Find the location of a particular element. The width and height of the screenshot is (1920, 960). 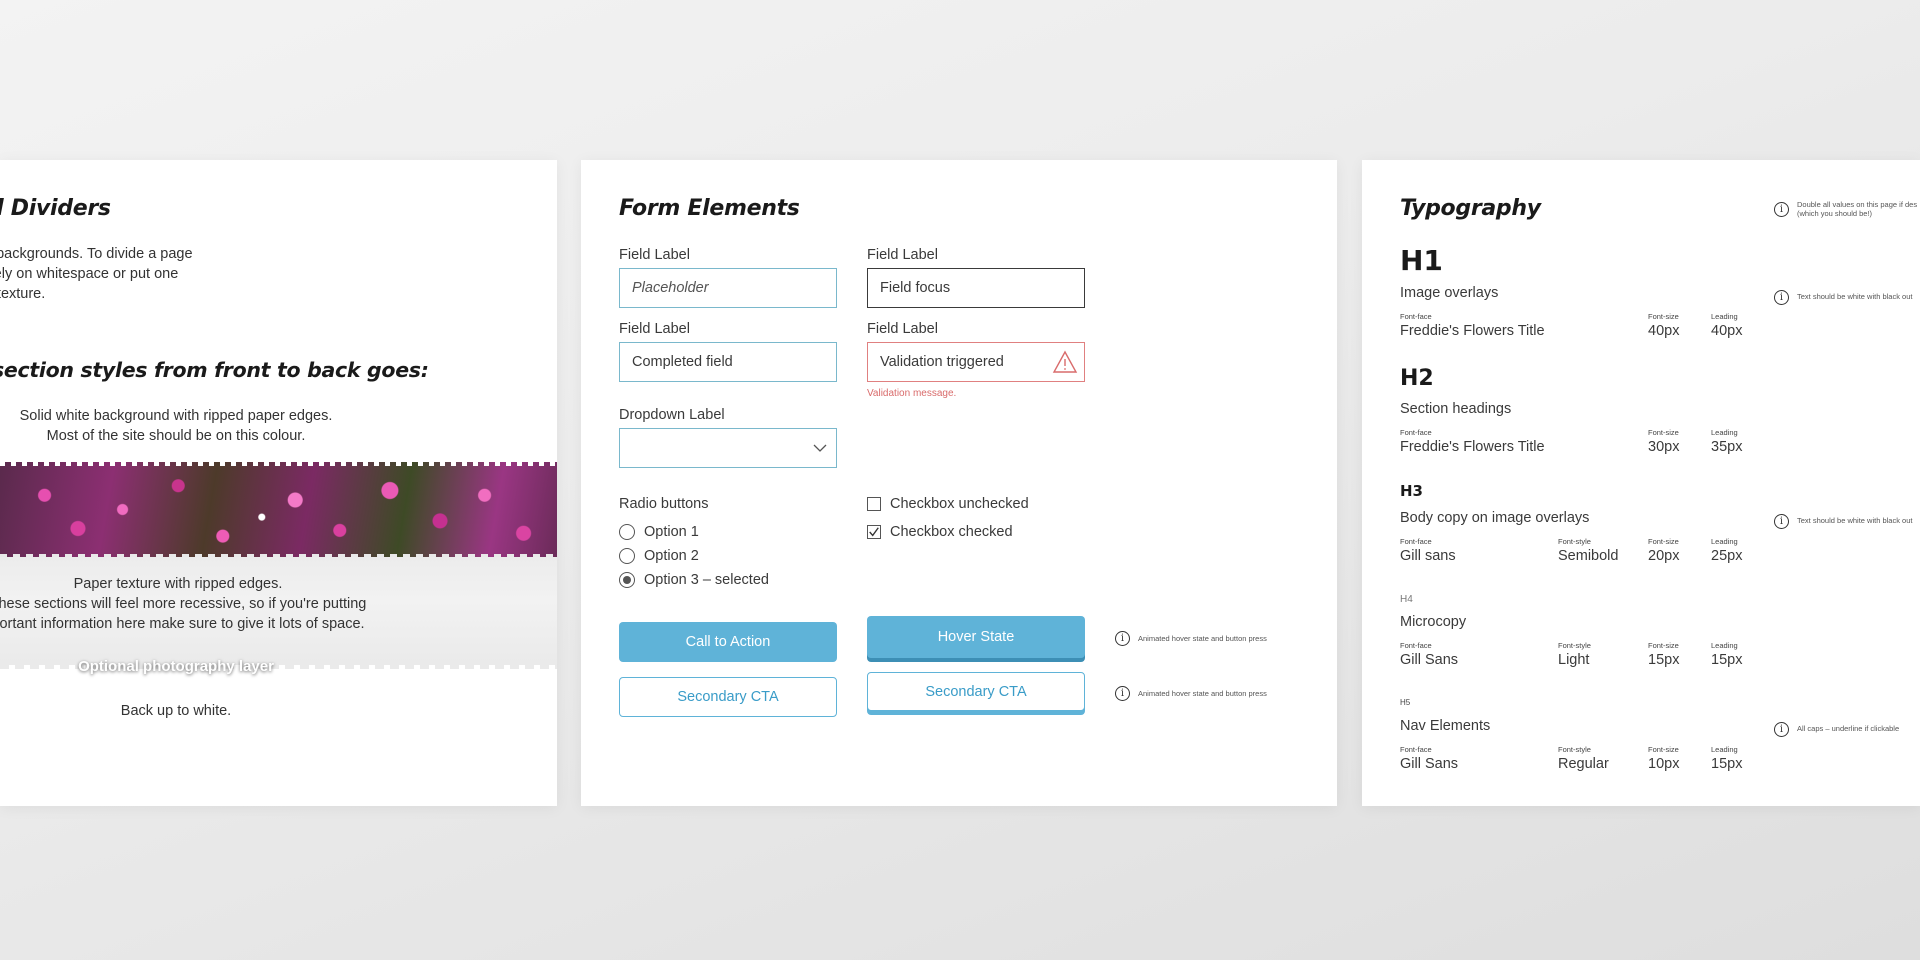

call-to-action-button: Call to Action is located at coordinates (728, 642).